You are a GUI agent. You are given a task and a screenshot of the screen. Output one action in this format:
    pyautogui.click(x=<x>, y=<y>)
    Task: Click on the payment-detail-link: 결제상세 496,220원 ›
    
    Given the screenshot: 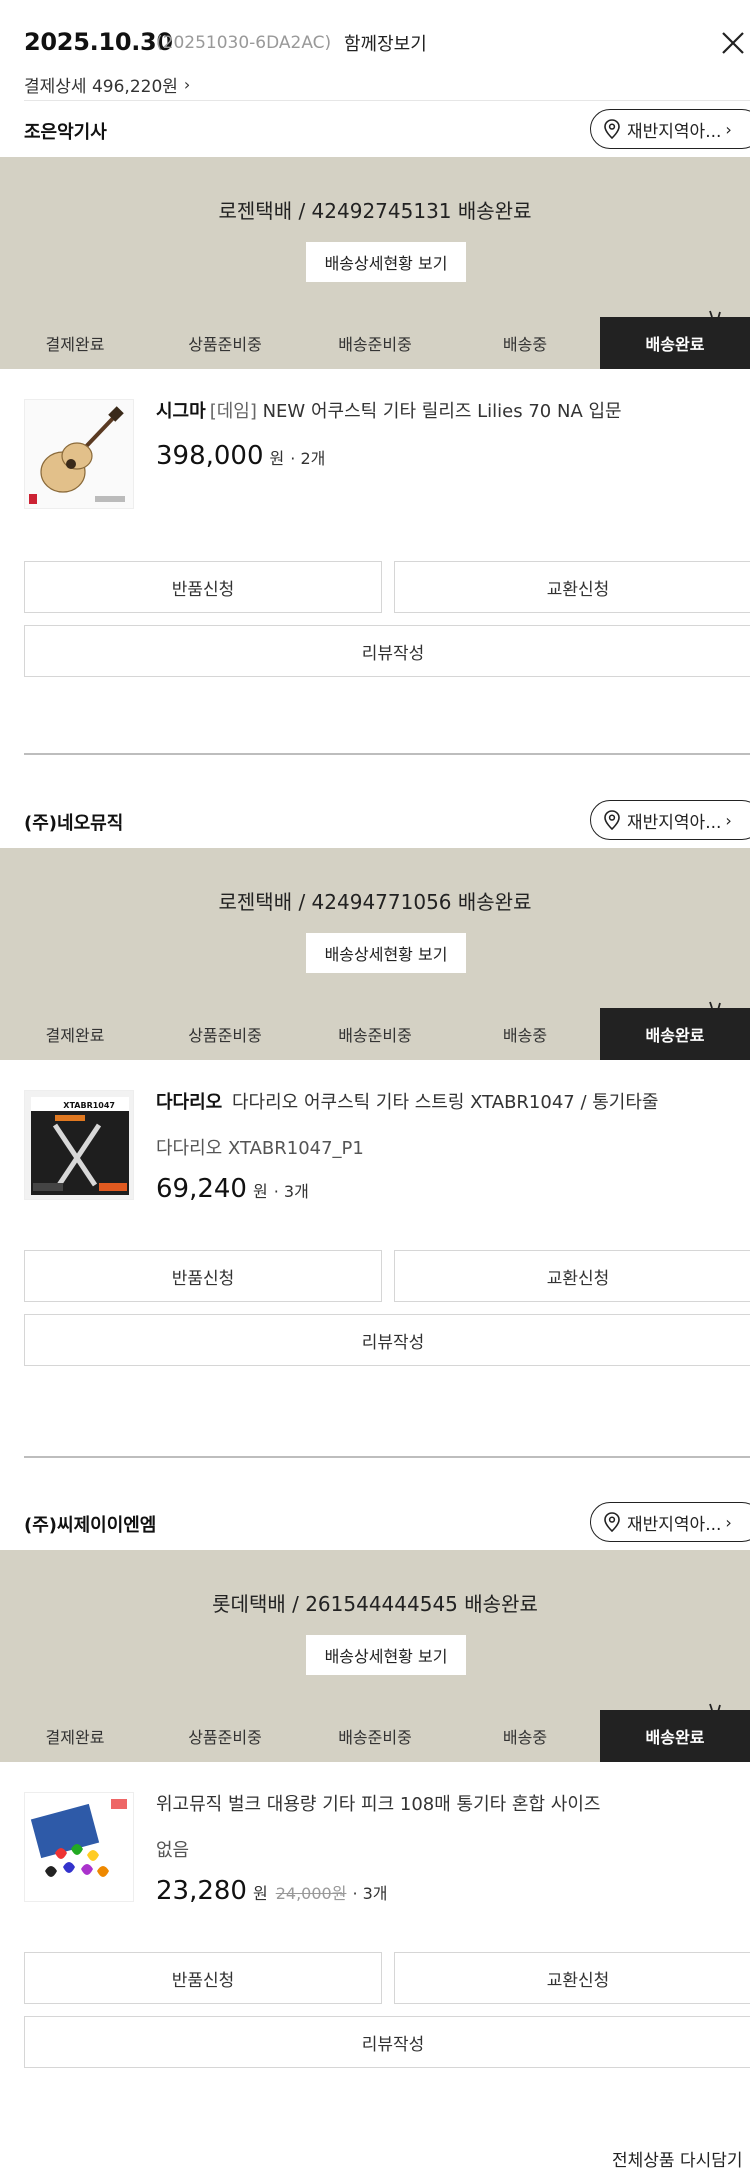 What is the action you would take?
    pyautogui.click(x=107, y=84)
    